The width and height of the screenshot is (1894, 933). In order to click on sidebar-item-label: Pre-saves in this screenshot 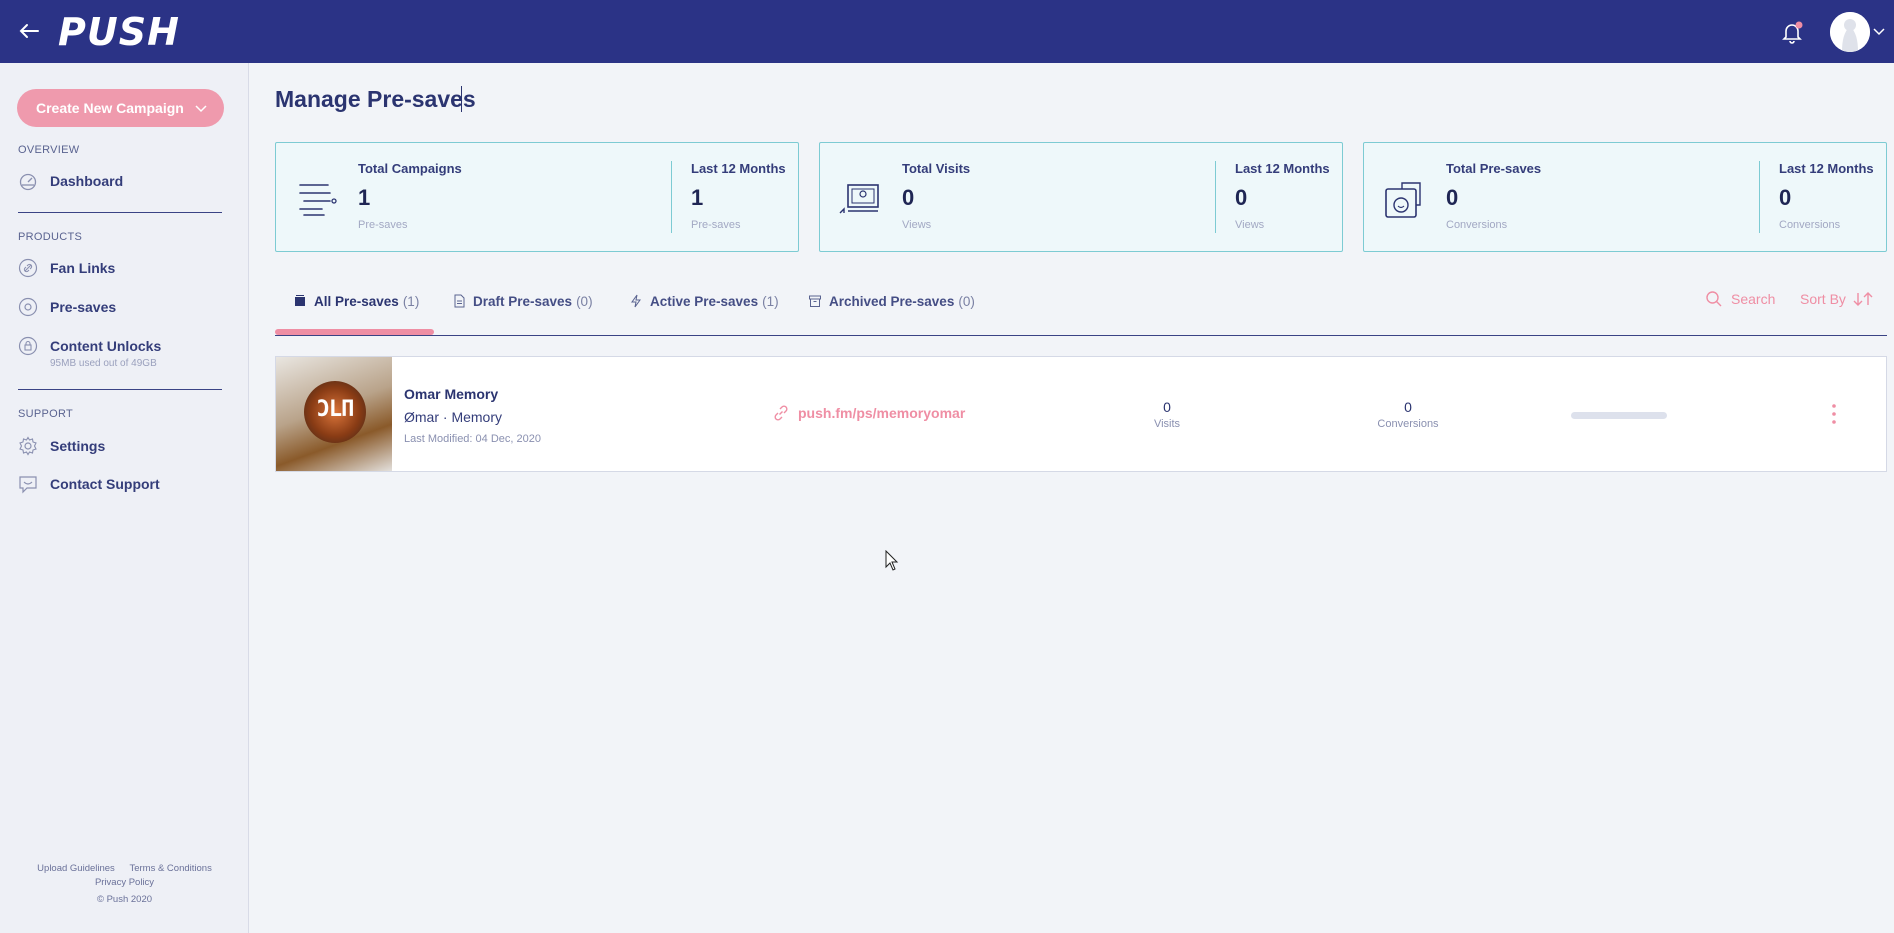, I will do `click(83, 307)`.